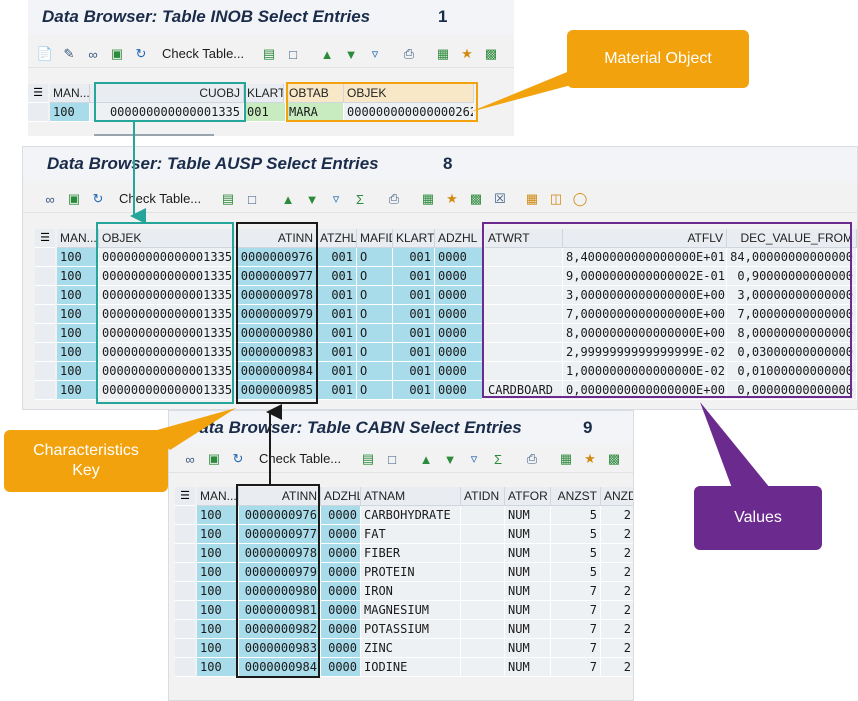 This screenshot has height=701, width=858. Describe the element at coordinates (645, 371) in the screenshot. I see `table-cell: 1,0000000000000000E-02` at that location.